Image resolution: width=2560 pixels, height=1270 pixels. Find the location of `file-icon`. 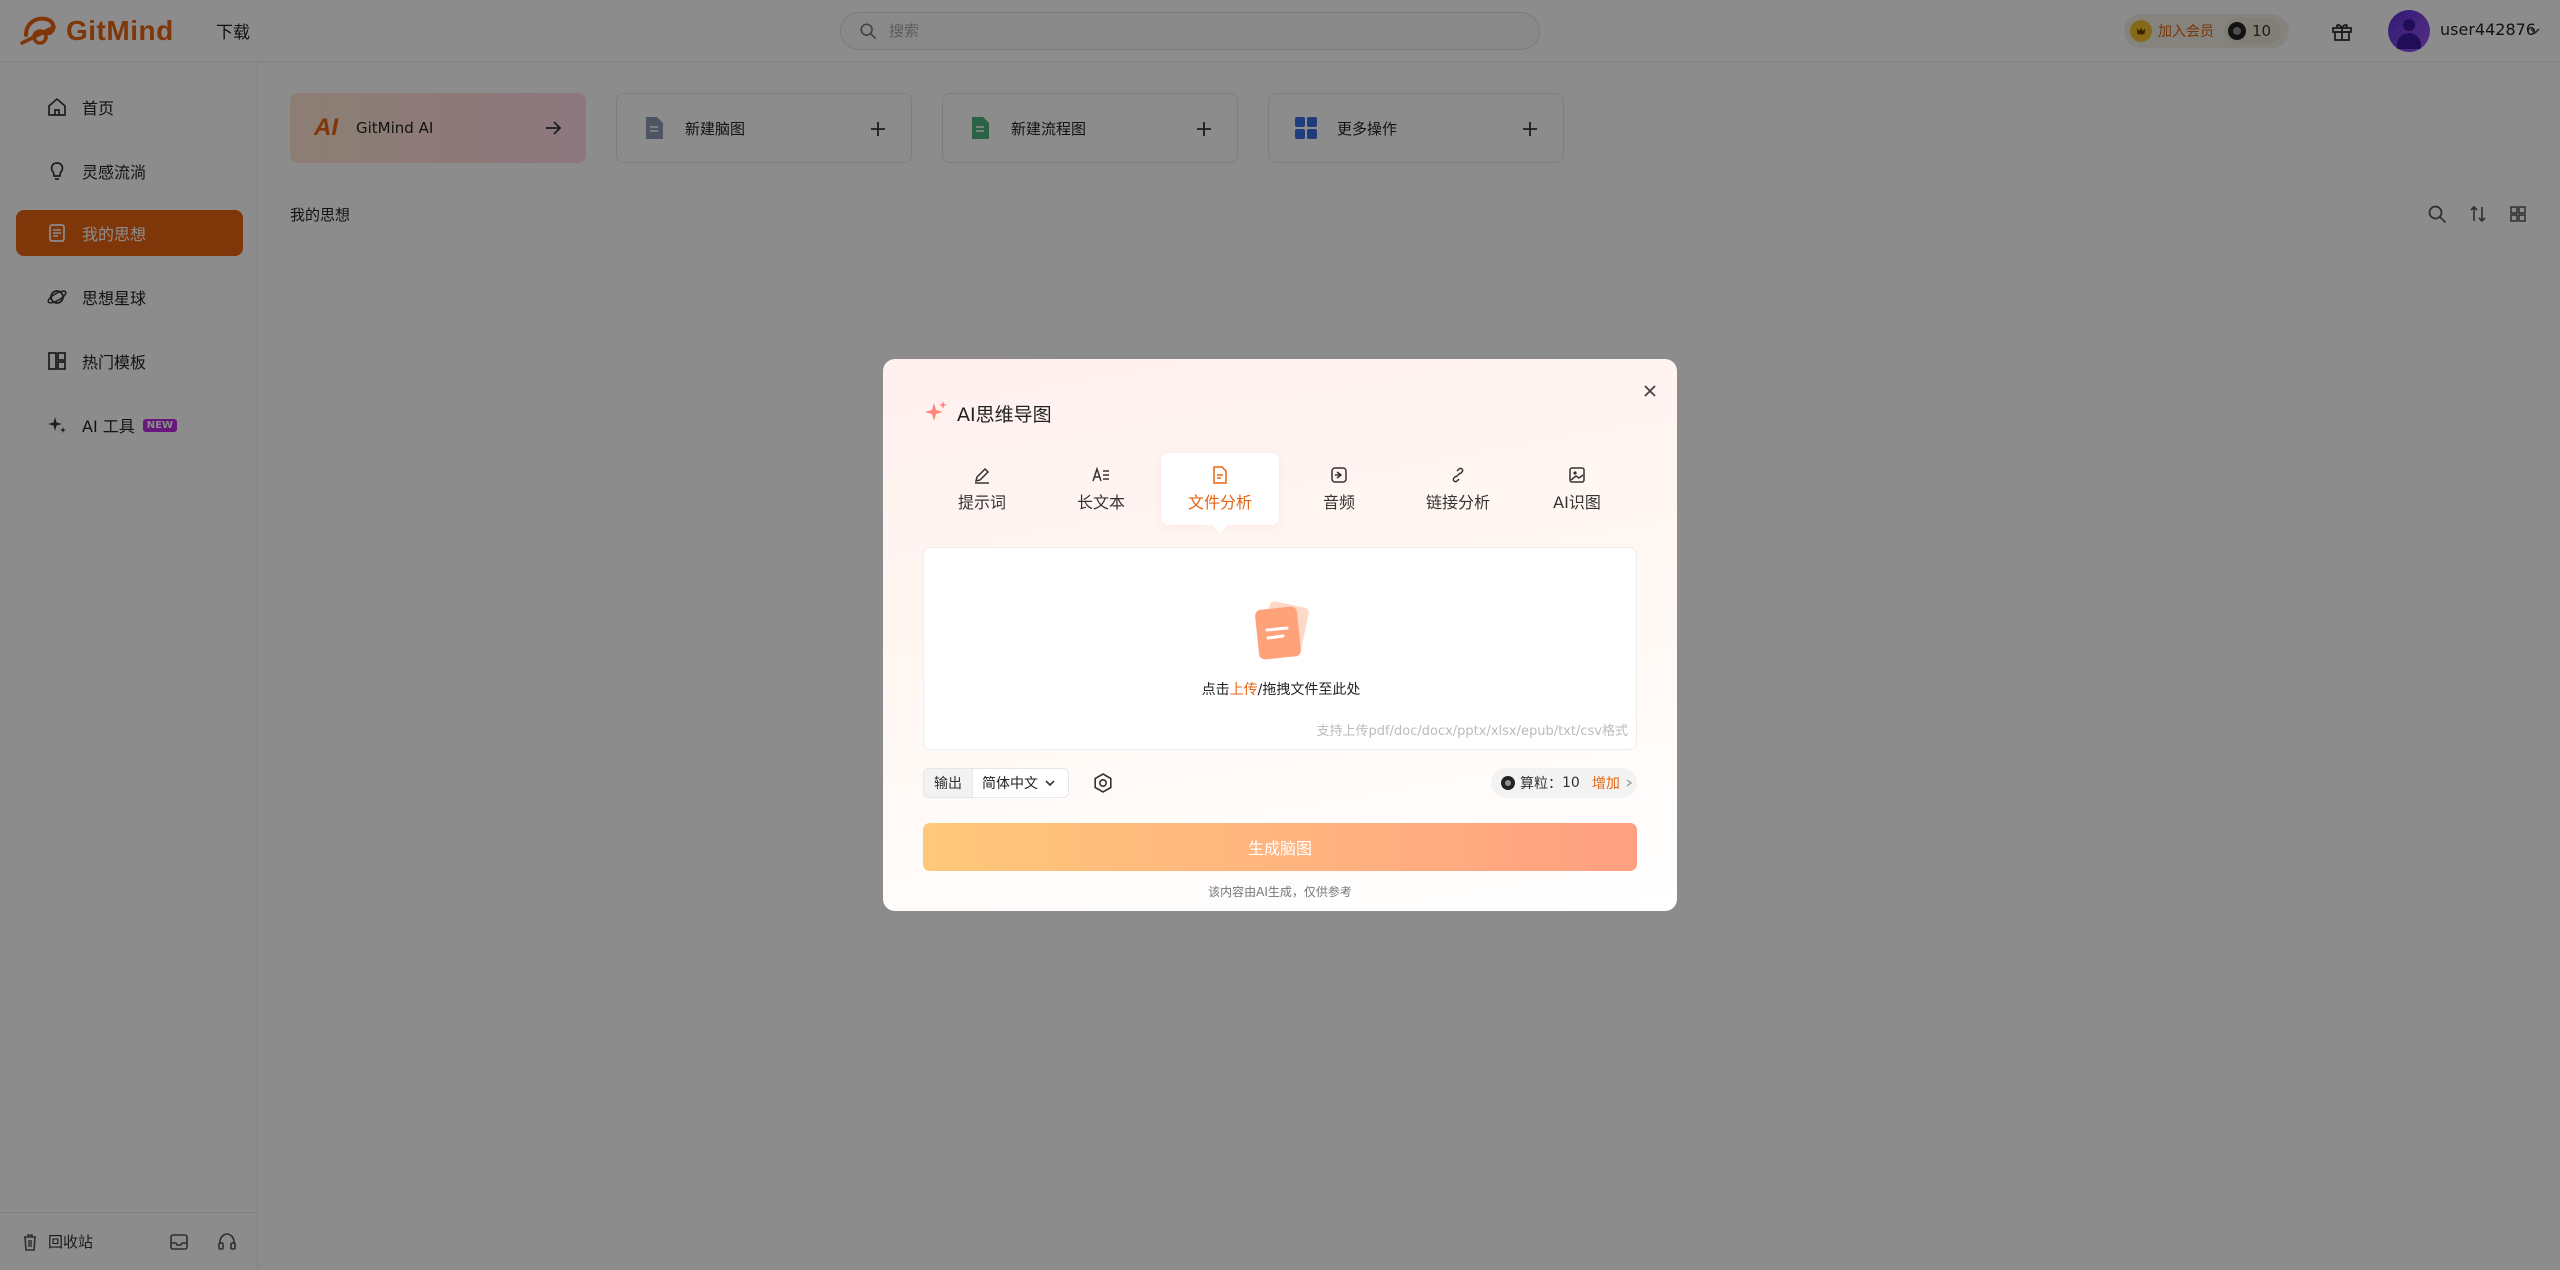

file-icon is located at coordinates (1220, 475).